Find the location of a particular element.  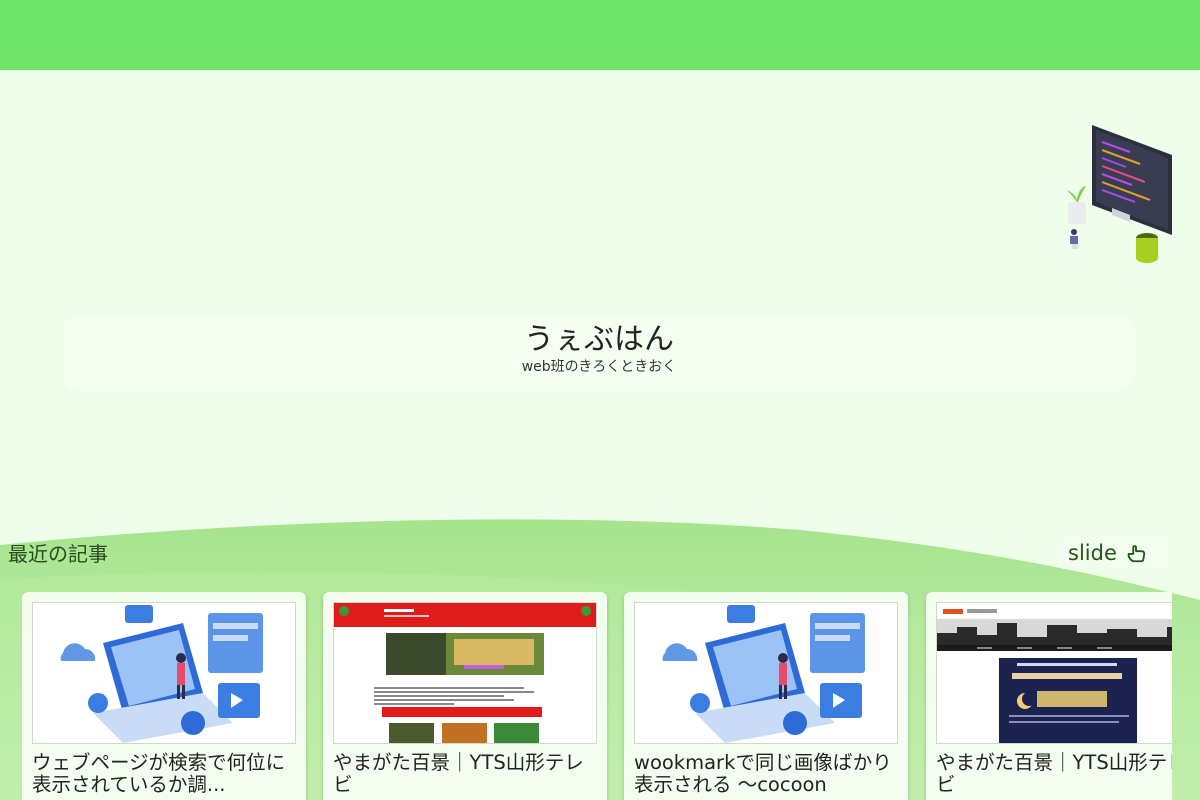

site-subtitle: web班のきろくときおく is located at coordinates (599, 367).